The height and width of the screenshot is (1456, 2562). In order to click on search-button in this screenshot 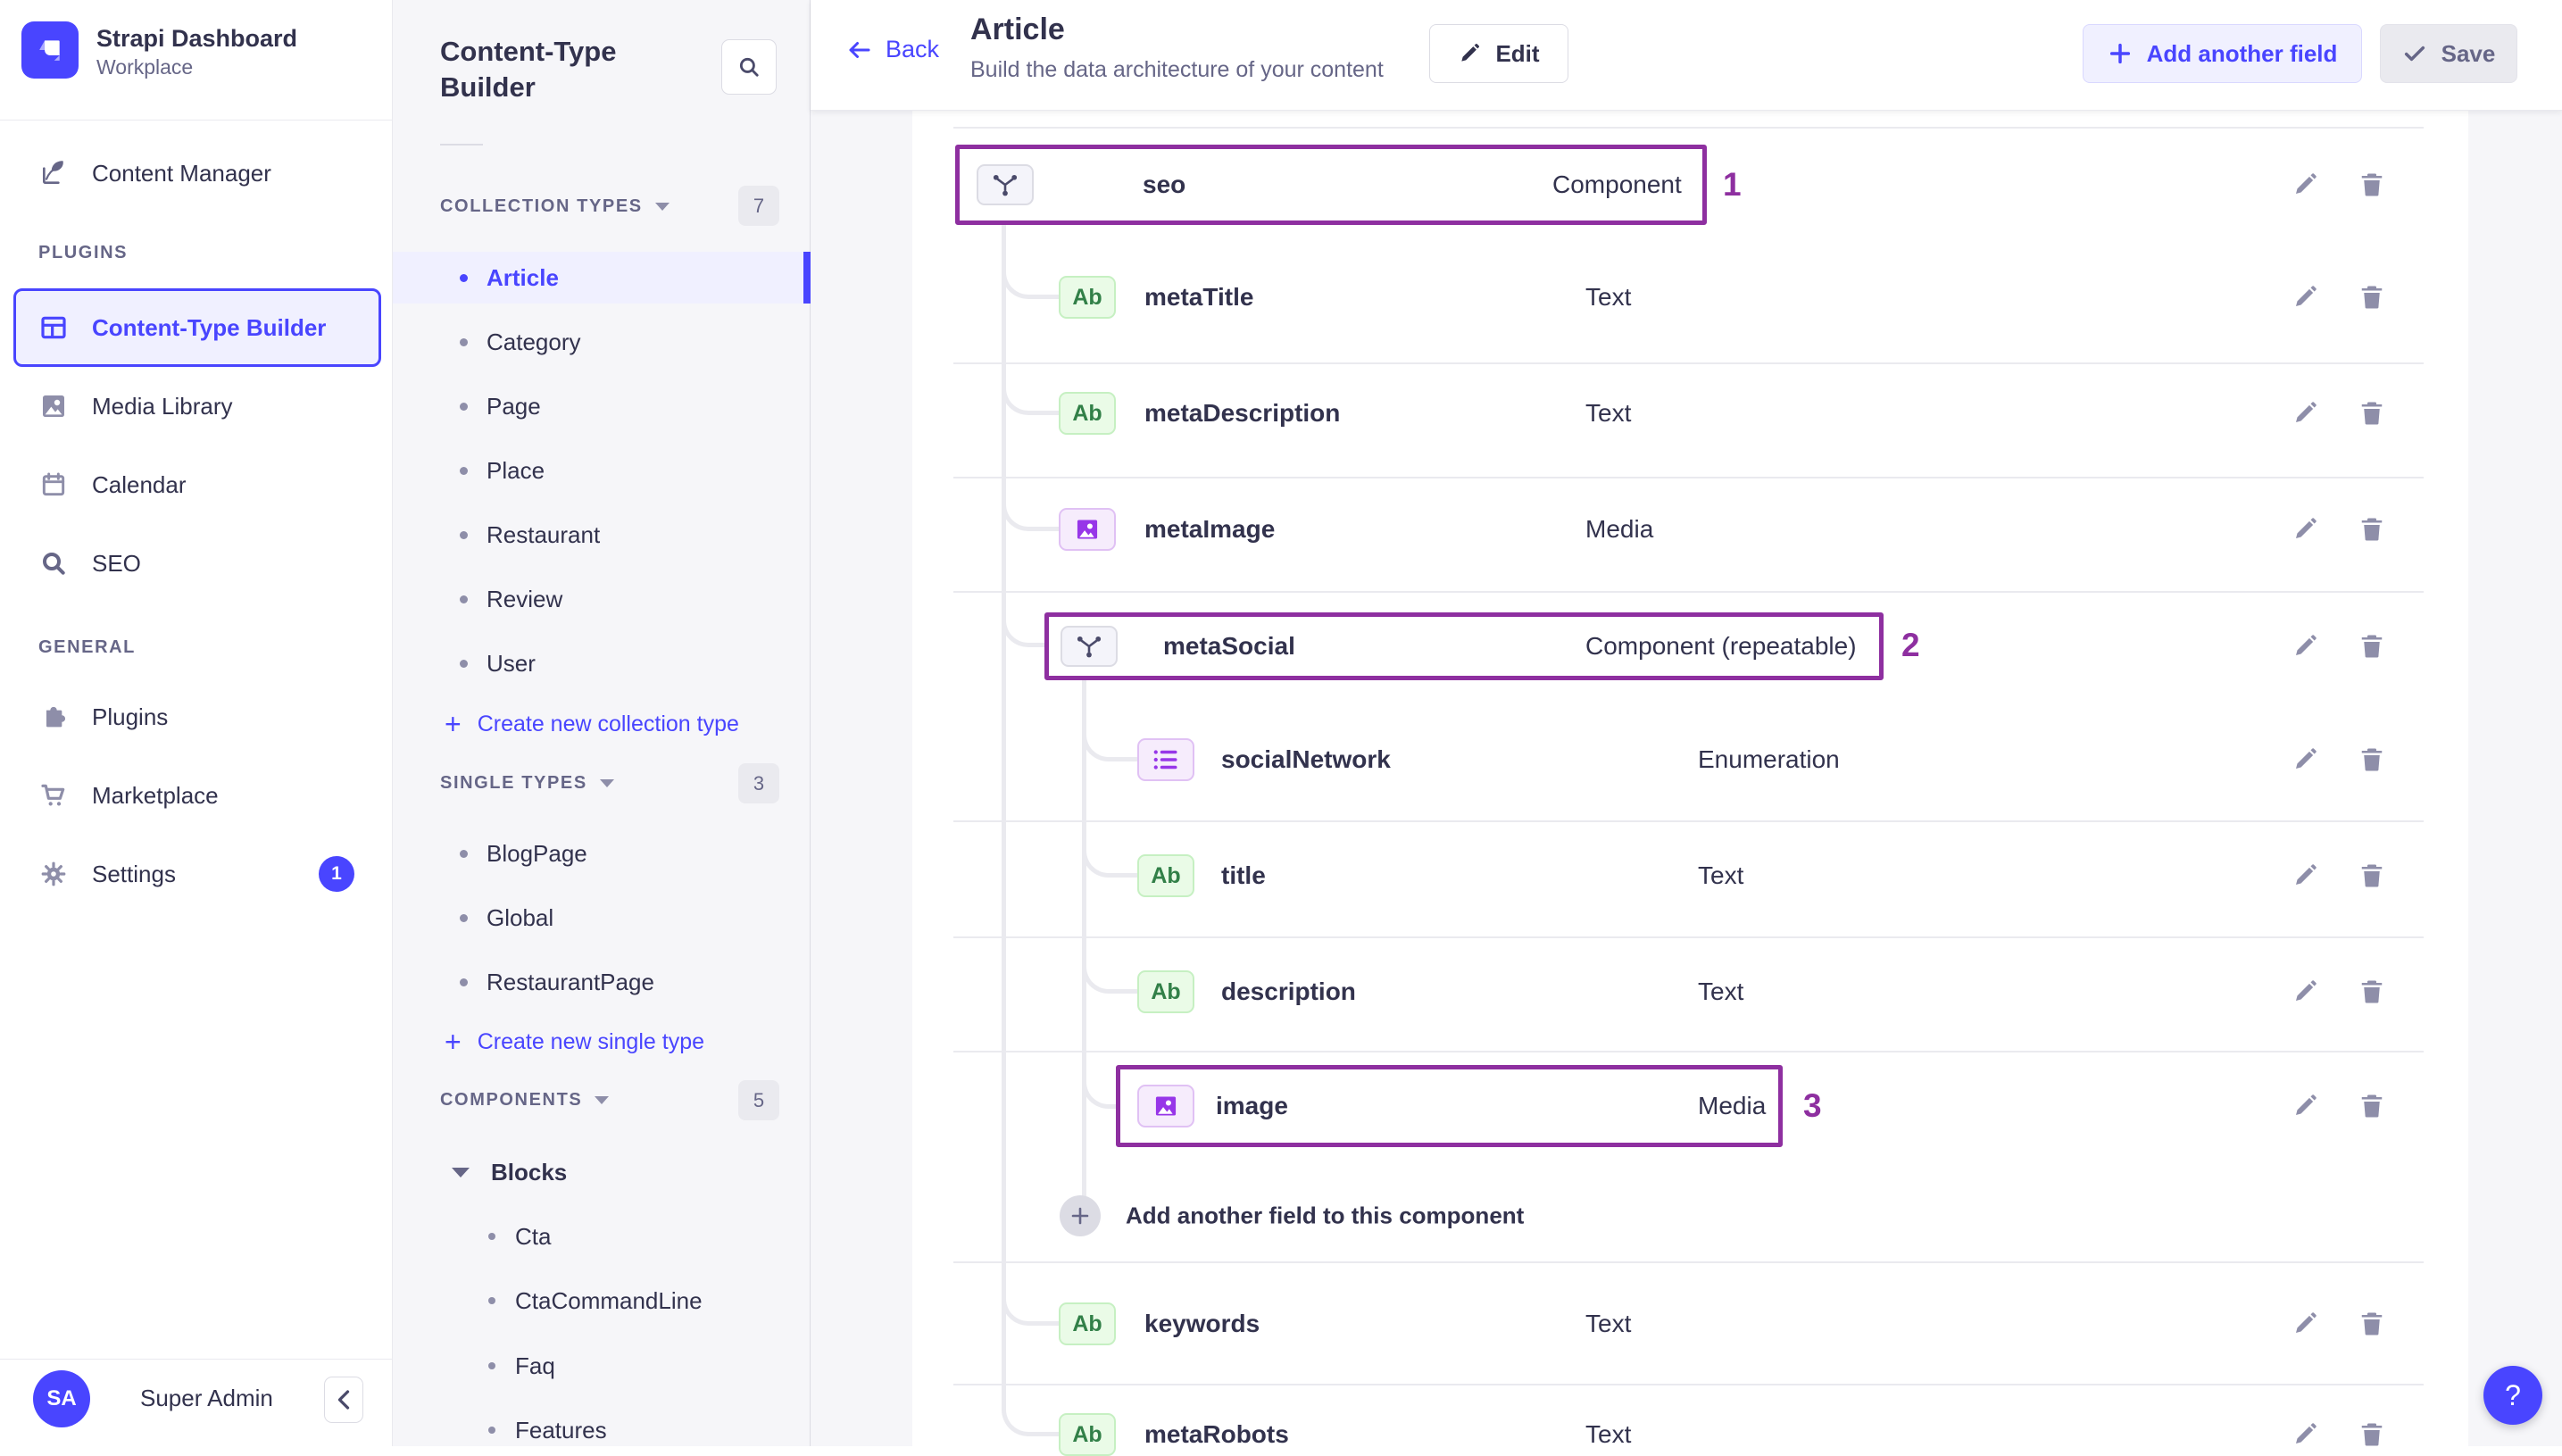, I will do `click(749, 67)`.